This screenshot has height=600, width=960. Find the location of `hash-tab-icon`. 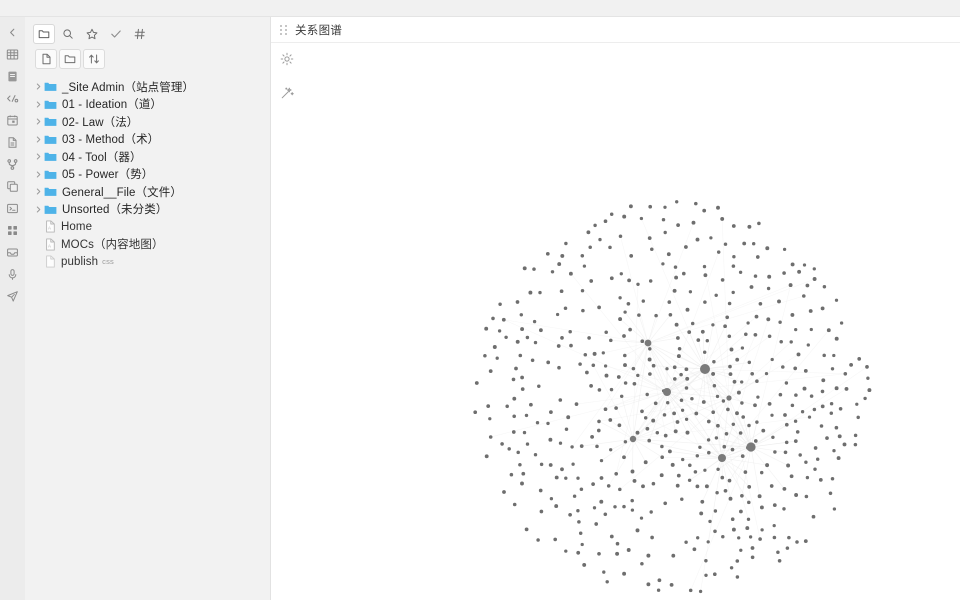

hash-tab-icon is located at coordinates (140, 34).